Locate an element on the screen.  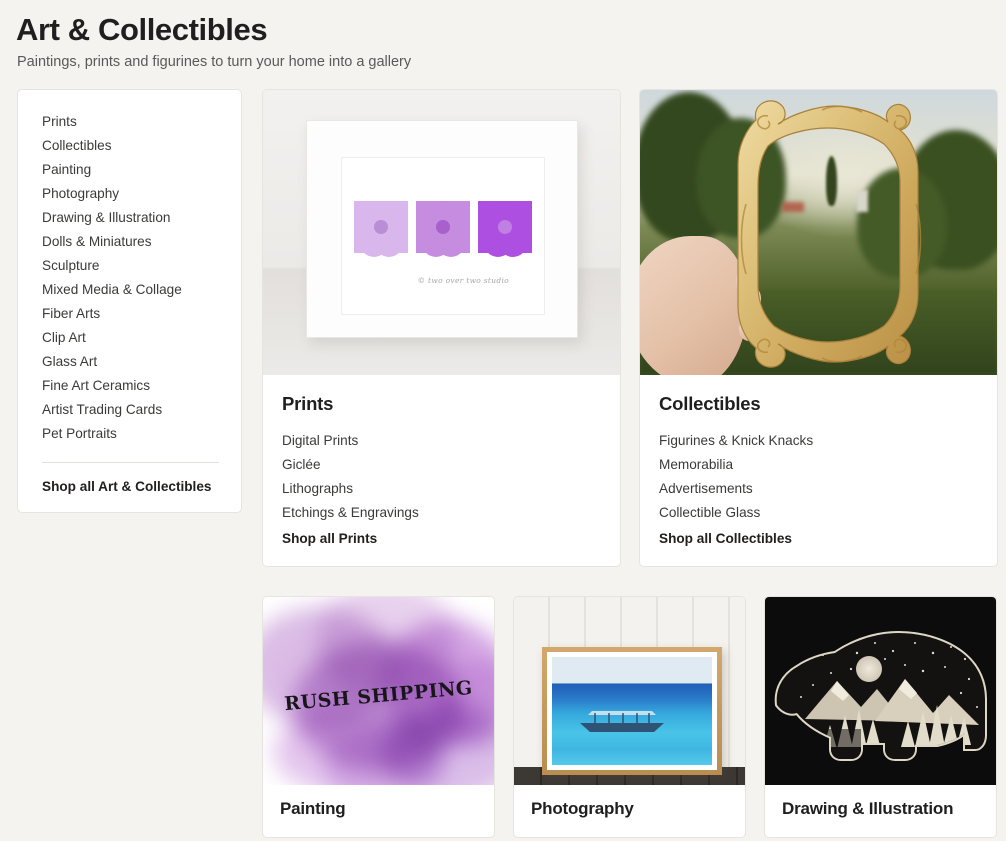
sidebar-item-sculpture: Sculpture is located at coordinates (130, 266).